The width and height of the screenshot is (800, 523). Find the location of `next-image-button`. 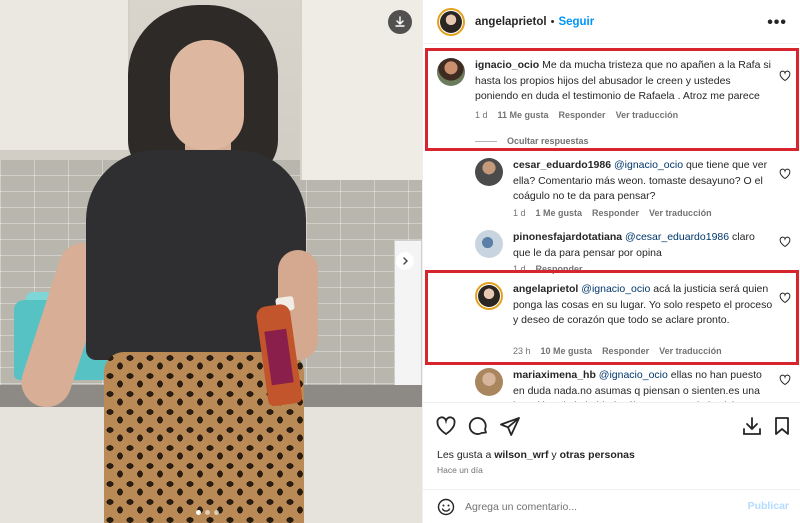

next-image-button is located at coordinates (405, 261).